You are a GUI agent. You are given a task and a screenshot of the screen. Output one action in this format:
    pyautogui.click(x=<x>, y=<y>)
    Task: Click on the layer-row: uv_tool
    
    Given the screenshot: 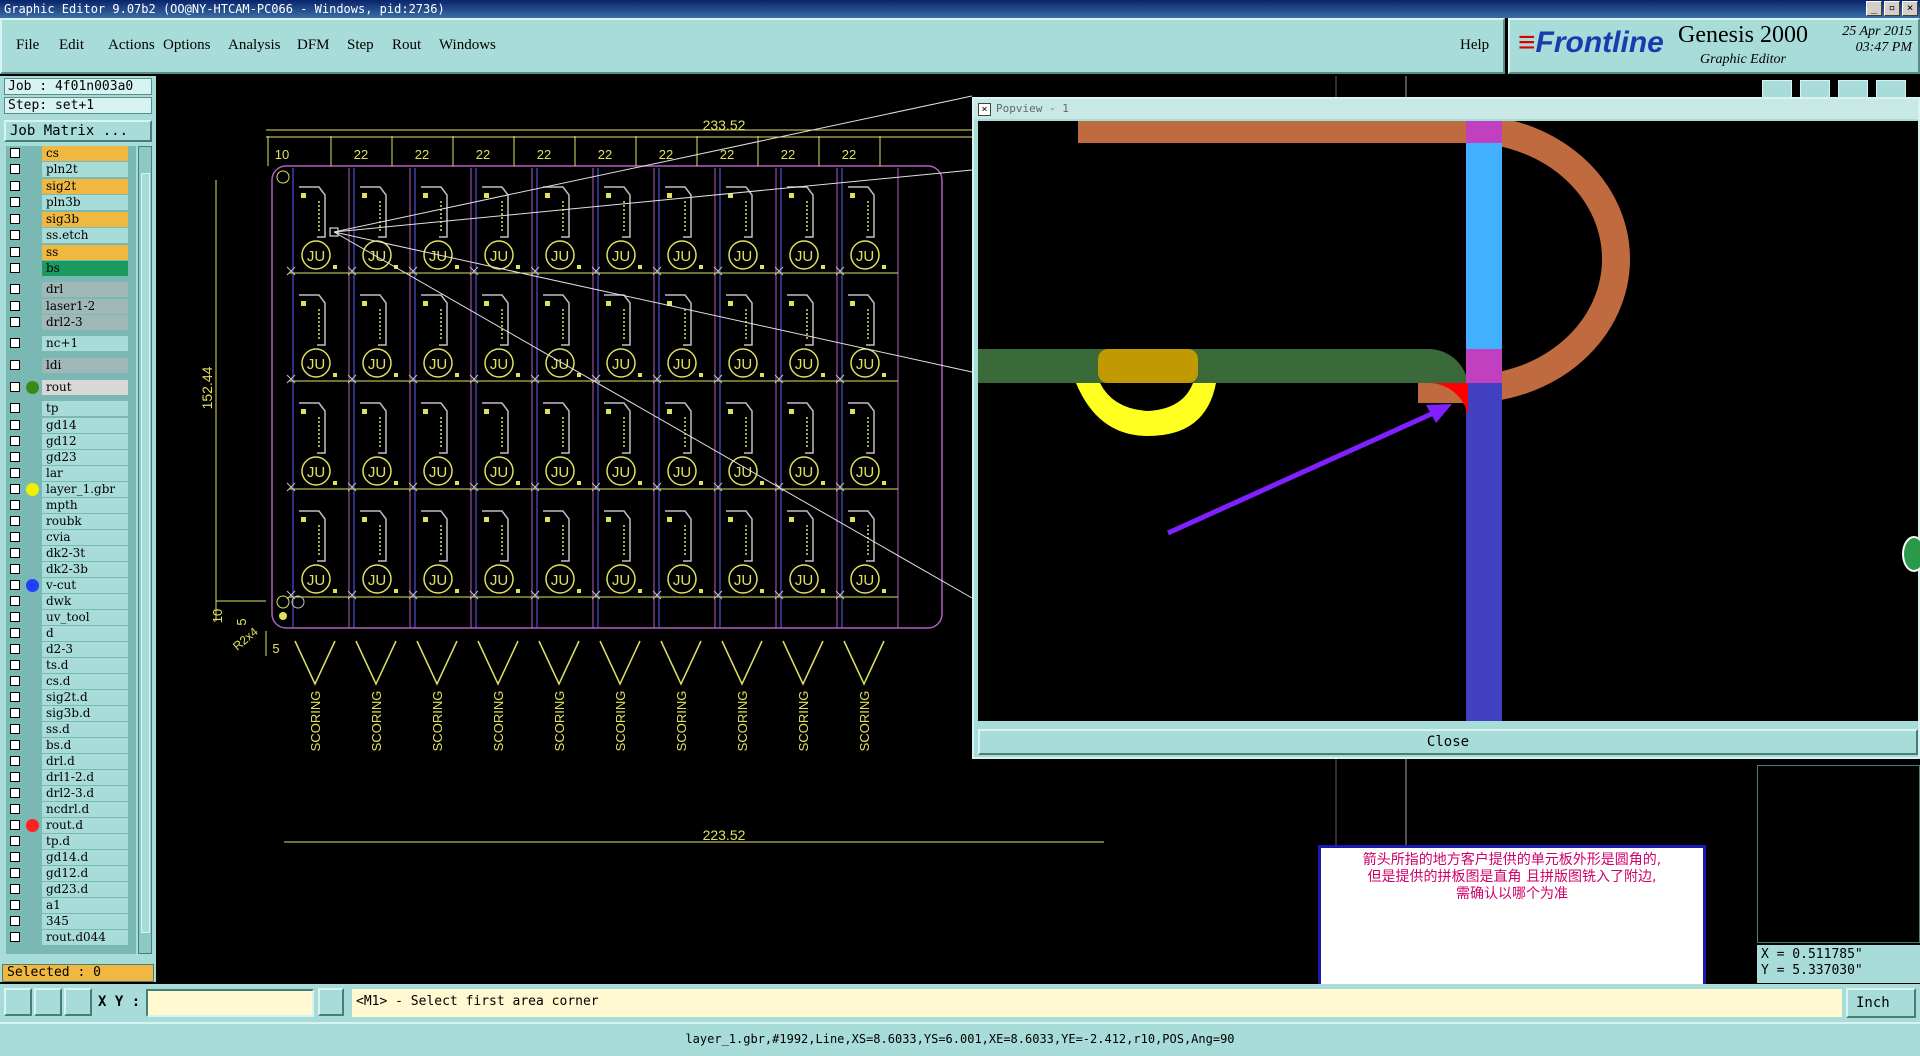 What is the action you would take?
    pyautogui.click(x=71, y=617)
    